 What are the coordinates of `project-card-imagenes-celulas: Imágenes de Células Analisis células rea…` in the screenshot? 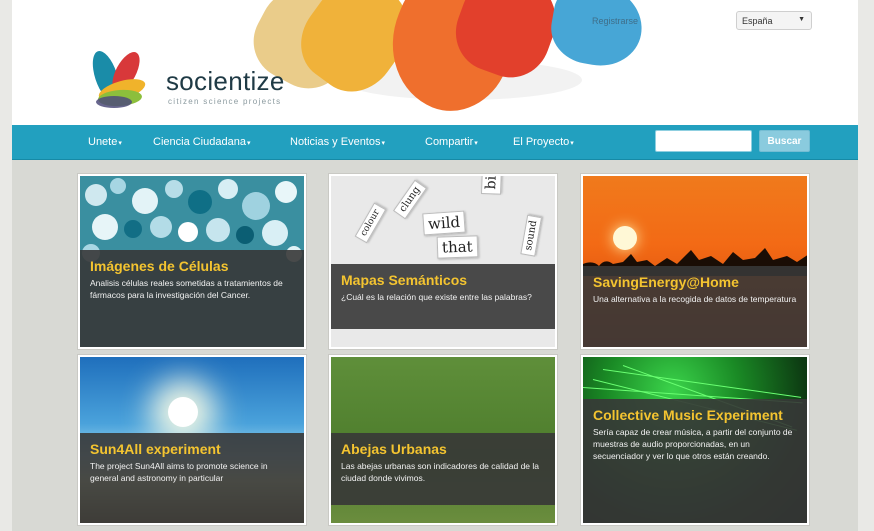 It's located at (192, 261).